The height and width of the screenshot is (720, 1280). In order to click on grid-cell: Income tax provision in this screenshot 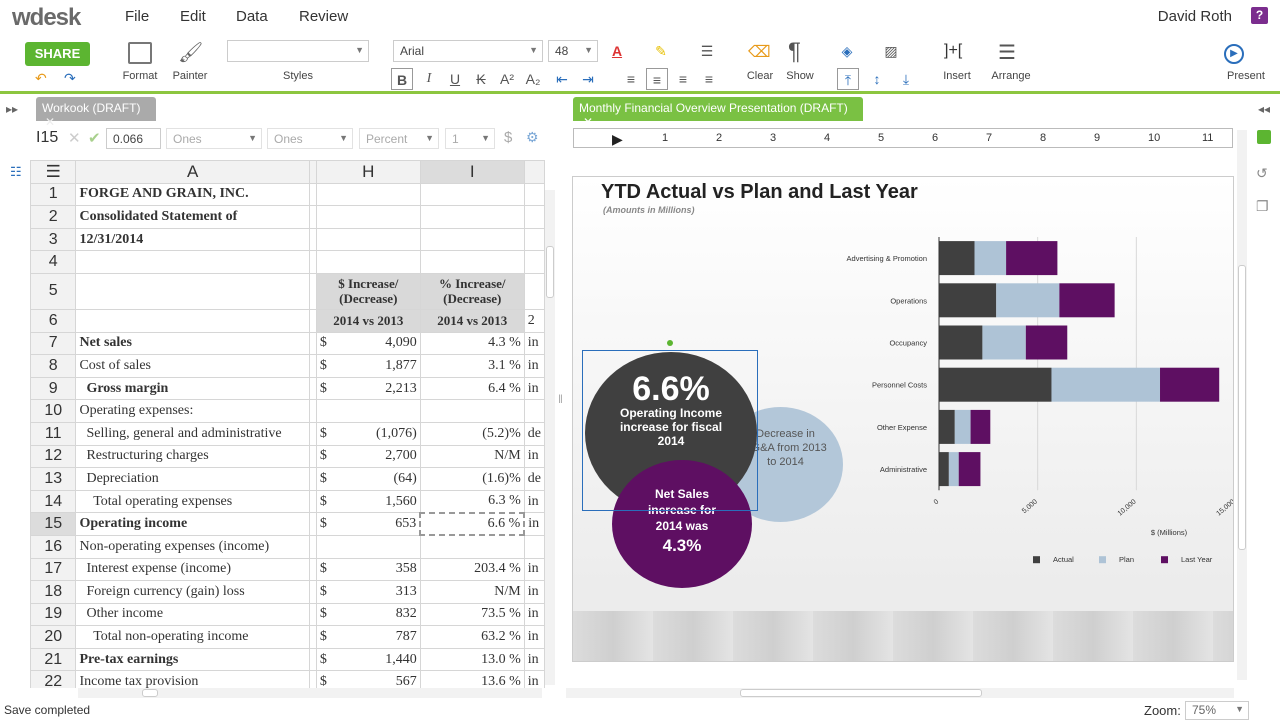, I will do `click(192, 679)`.